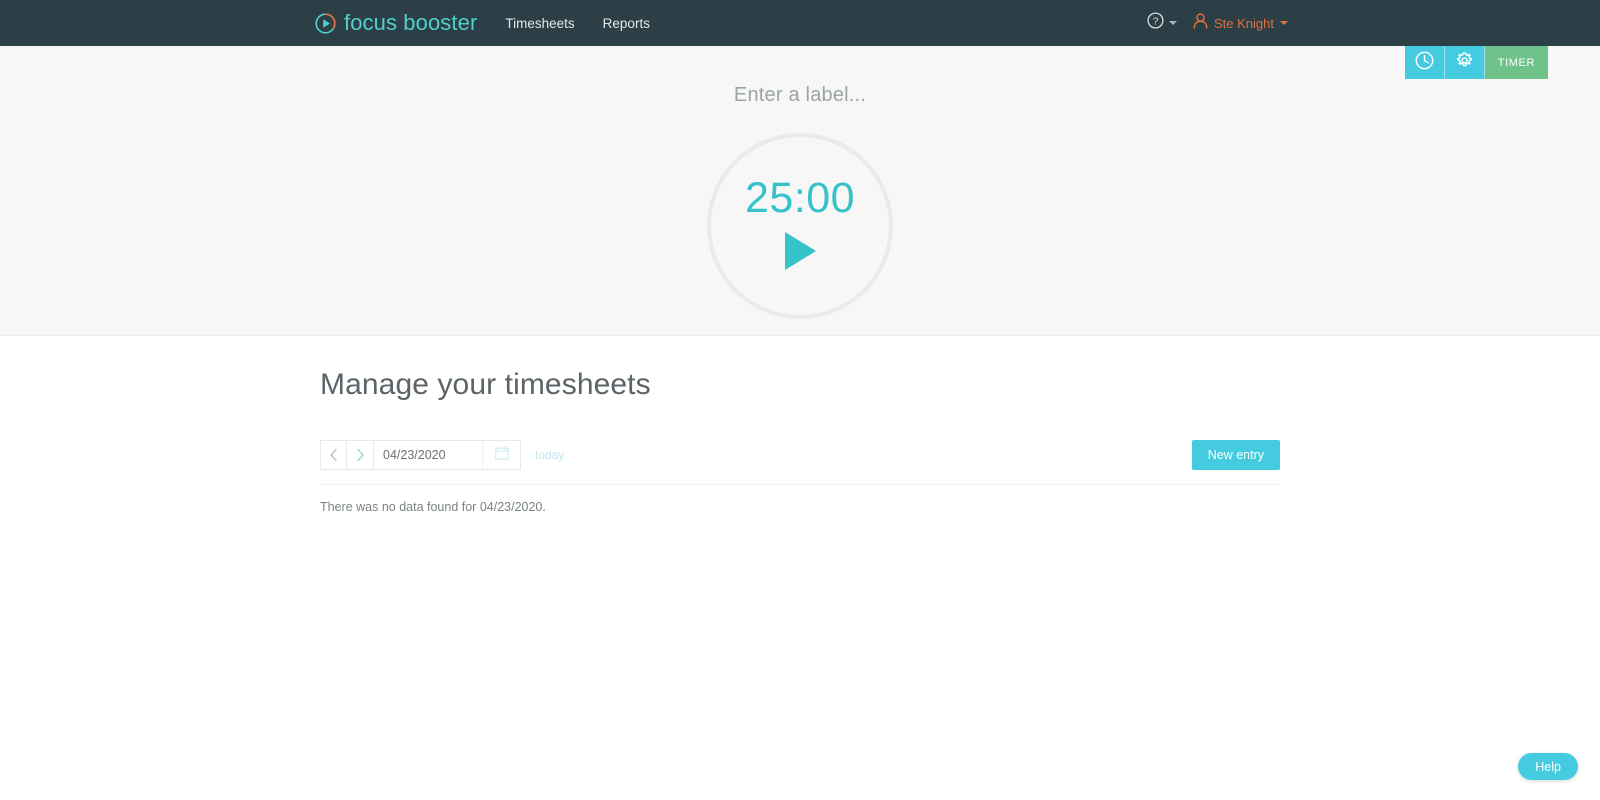 This screenshot has width=1600, height=800. I want to click on brand-logo: focus booster, so click(396, 23).